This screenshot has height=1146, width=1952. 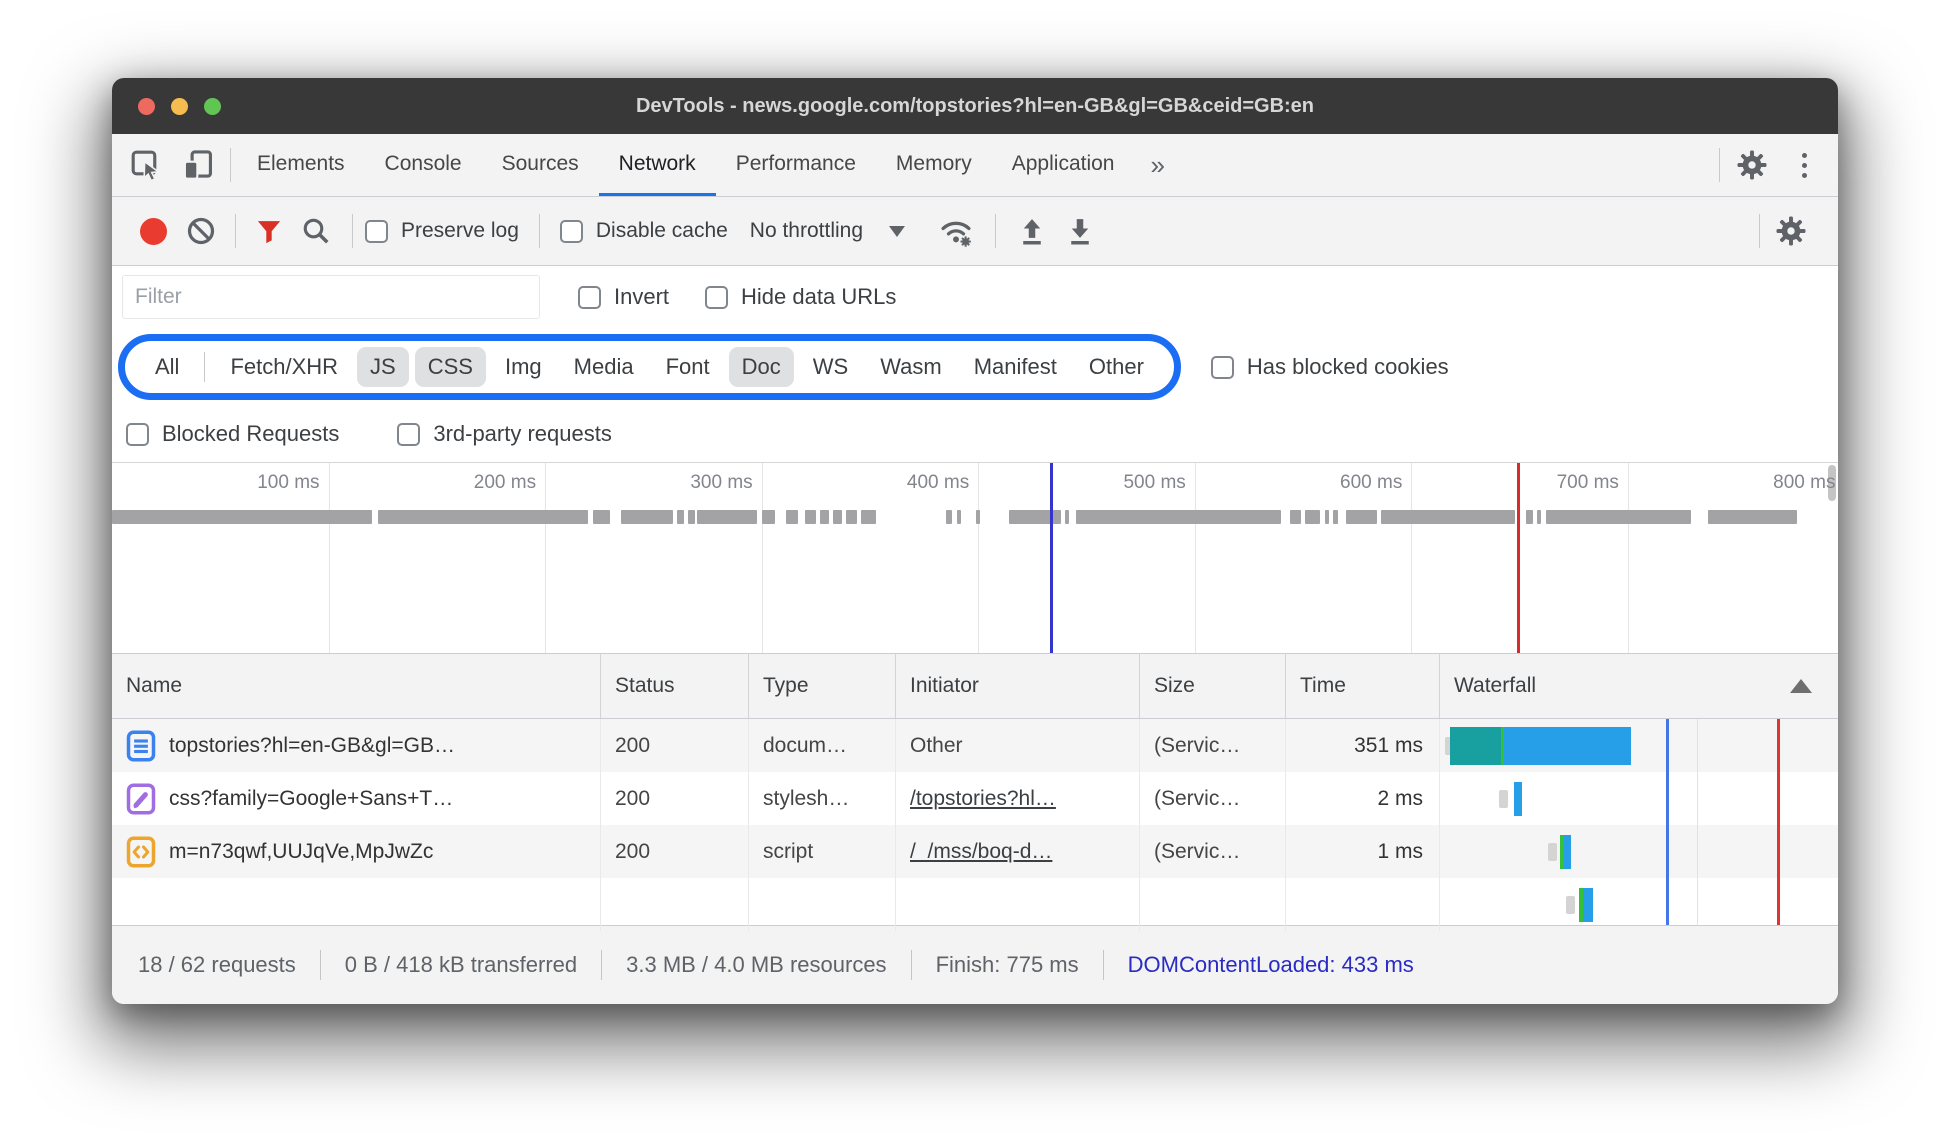 I want to click on column-header-time: Time, so click(x=1363, y=686).